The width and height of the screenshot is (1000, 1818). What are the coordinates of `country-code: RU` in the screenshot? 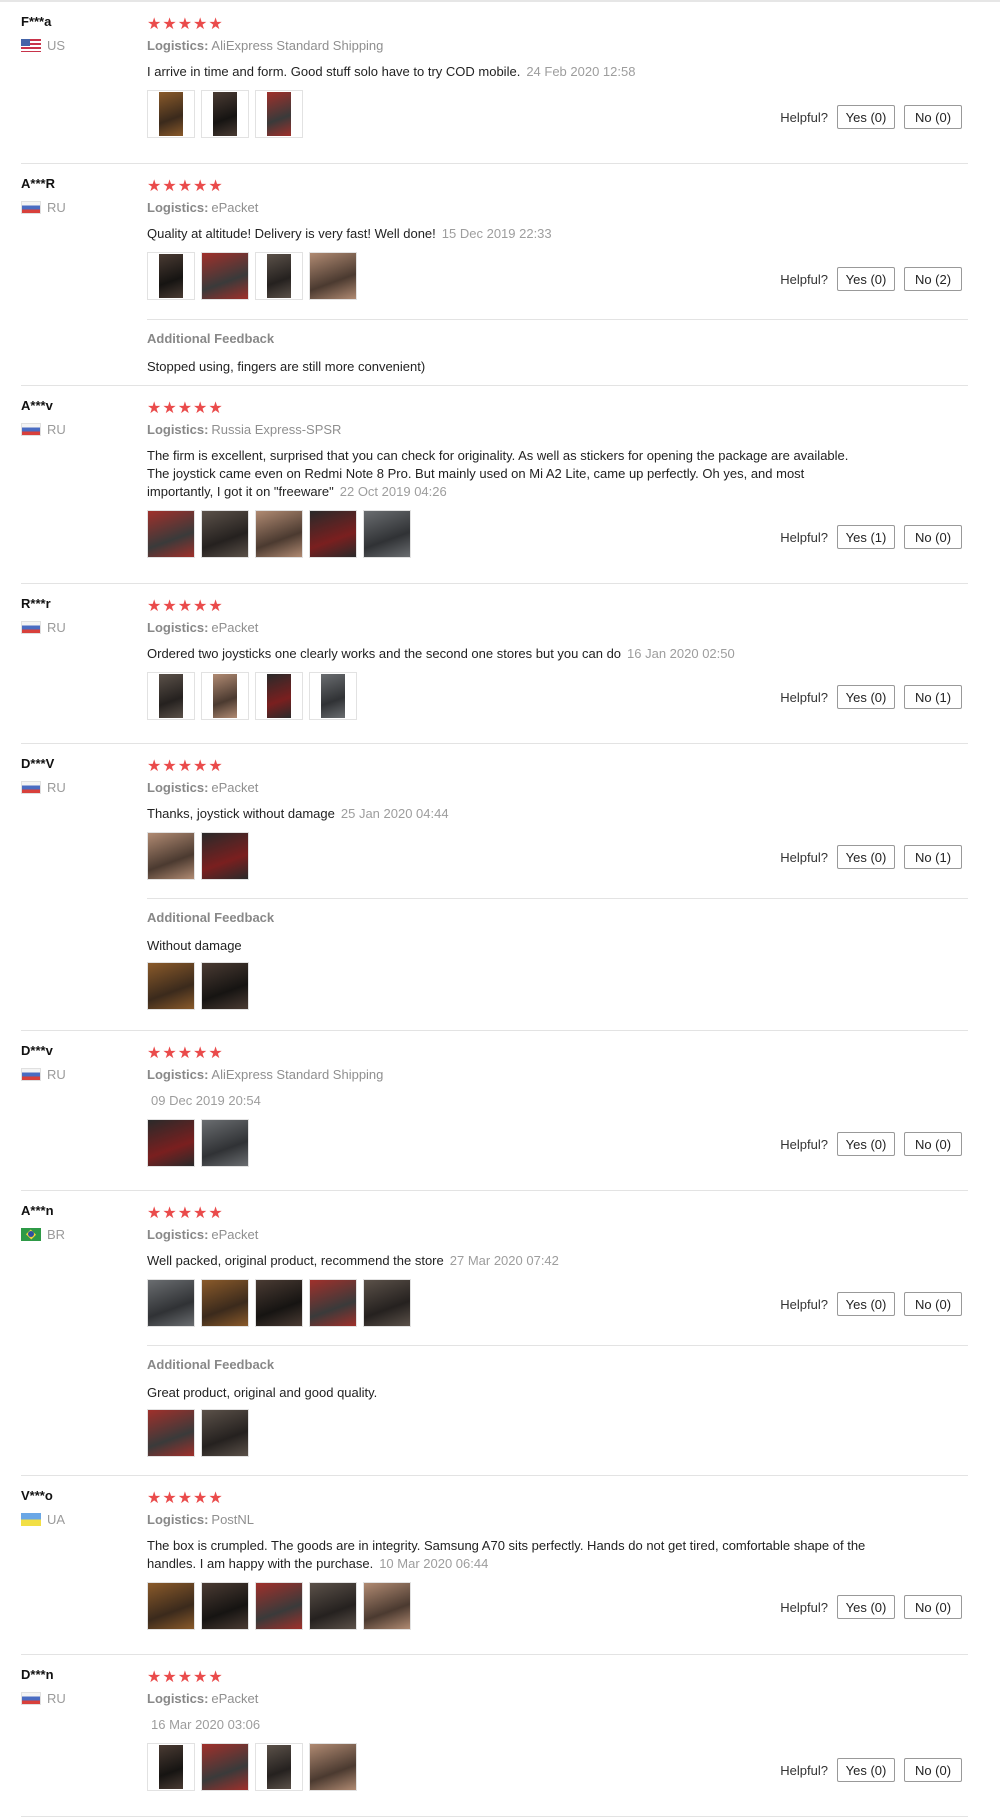 It's located at (56, 429).